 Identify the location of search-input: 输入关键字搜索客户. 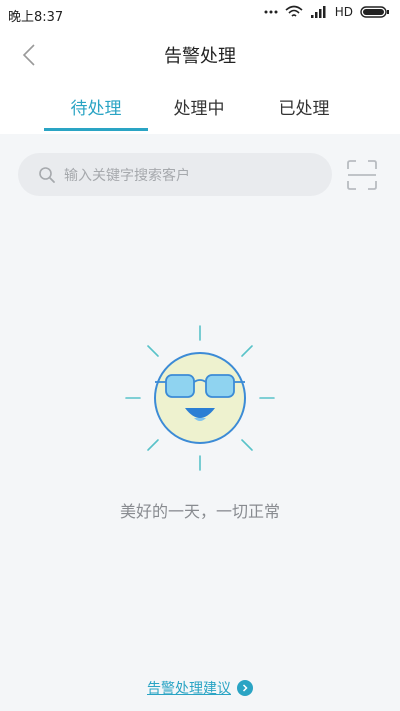
(175, 174).